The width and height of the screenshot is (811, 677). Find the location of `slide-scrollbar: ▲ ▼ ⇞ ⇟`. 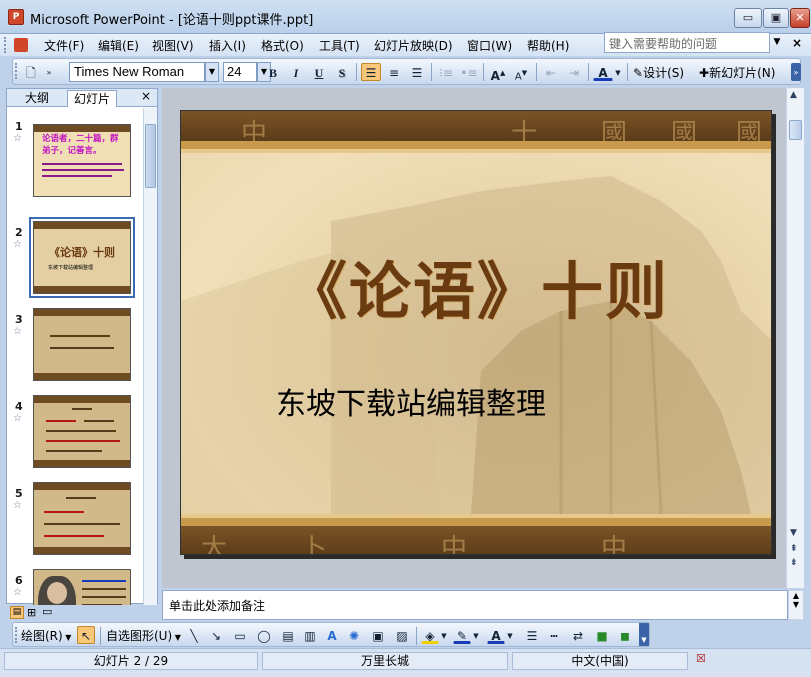

slide-scrollbar: ▲ ▼ ⇞ ⇟ is located at coordinates (795, 338).